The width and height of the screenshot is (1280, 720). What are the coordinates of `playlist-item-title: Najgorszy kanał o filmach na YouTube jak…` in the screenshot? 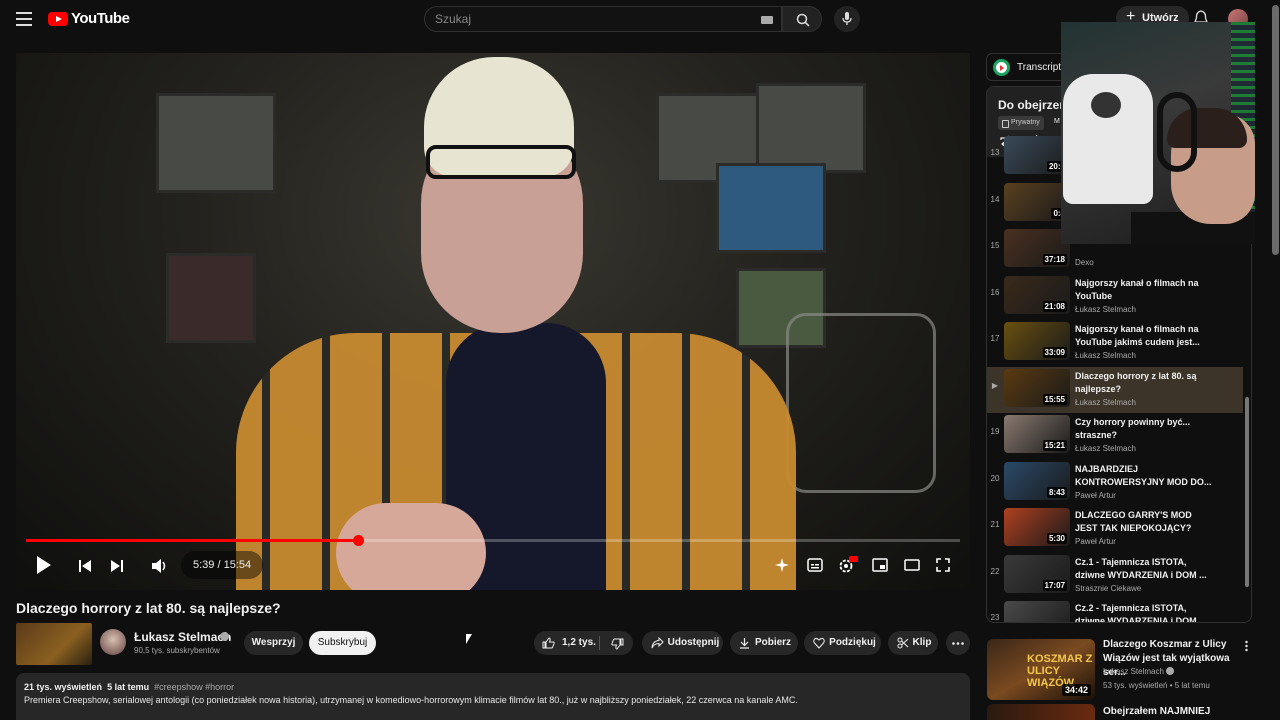 It's located at (1145, 336).